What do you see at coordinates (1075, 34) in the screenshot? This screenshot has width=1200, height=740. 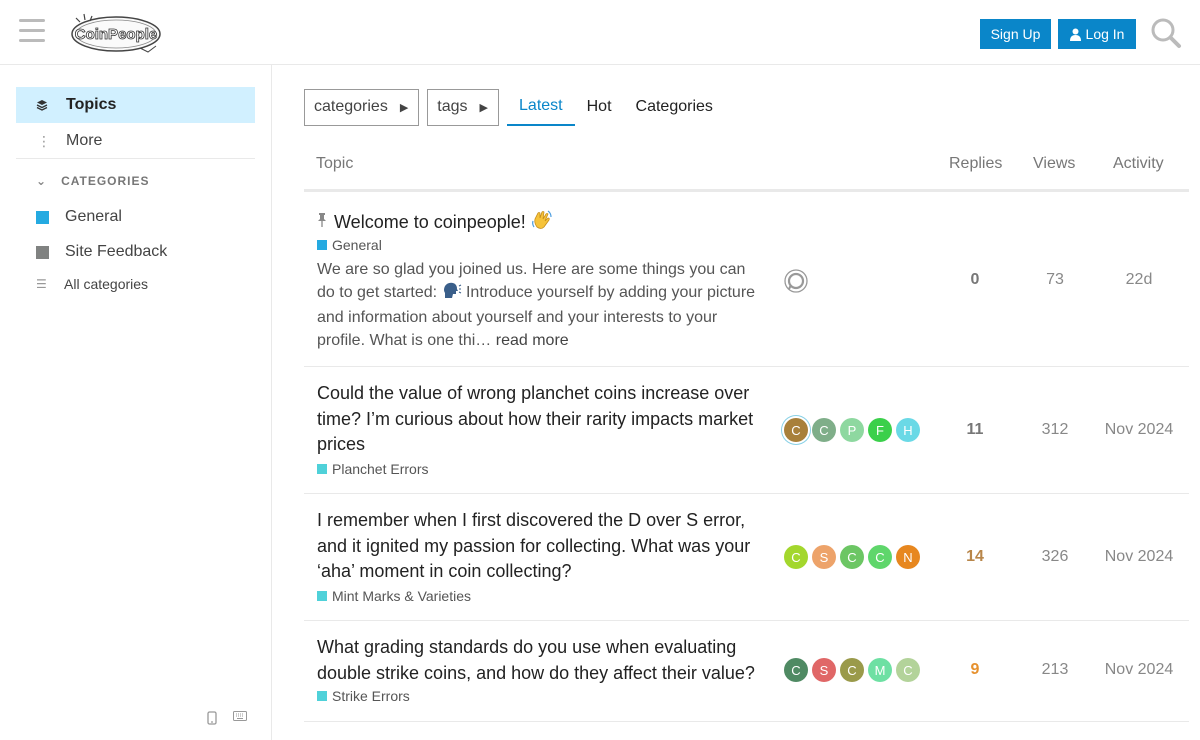 I see `user-icon` at bounding box center [1075, 34].